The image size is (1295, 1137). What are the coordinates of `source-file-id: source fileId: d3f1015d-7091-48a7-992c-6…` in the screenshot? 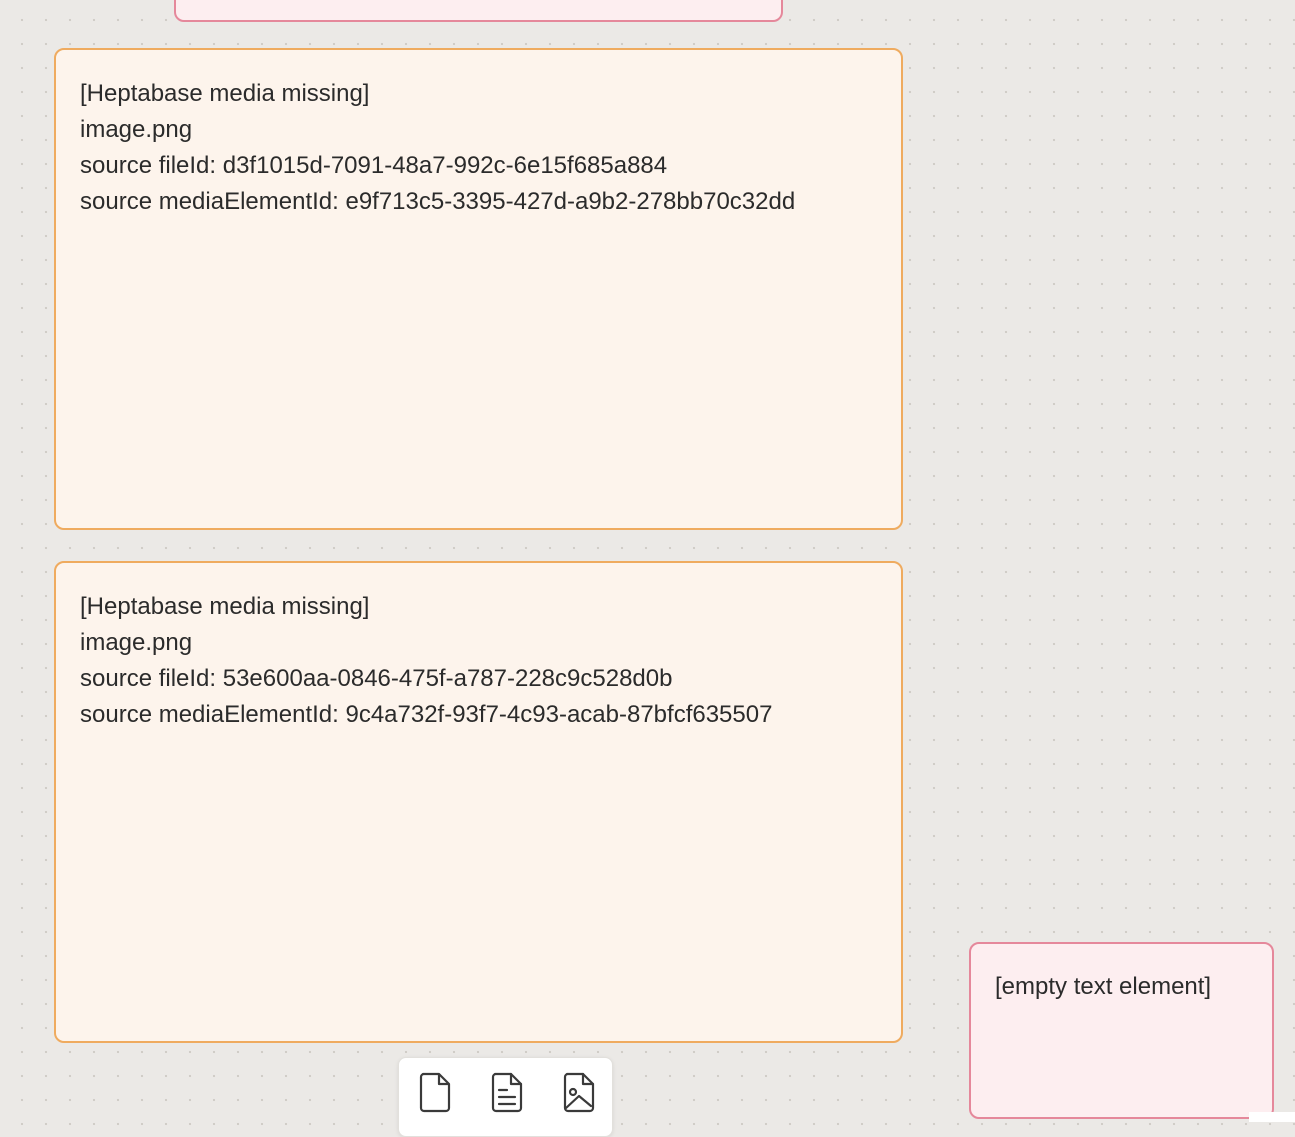 It's located at (374, 165).